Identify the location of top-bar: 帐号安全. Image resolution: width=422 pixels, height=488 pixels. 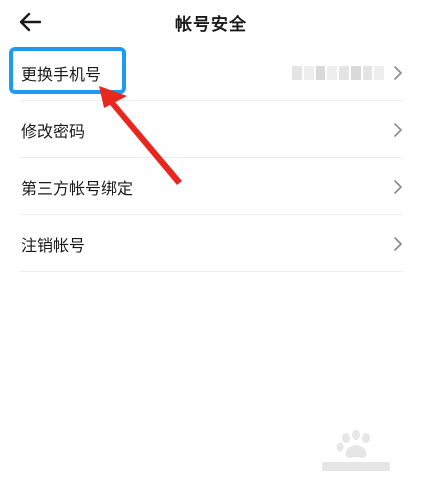
(211, 22).